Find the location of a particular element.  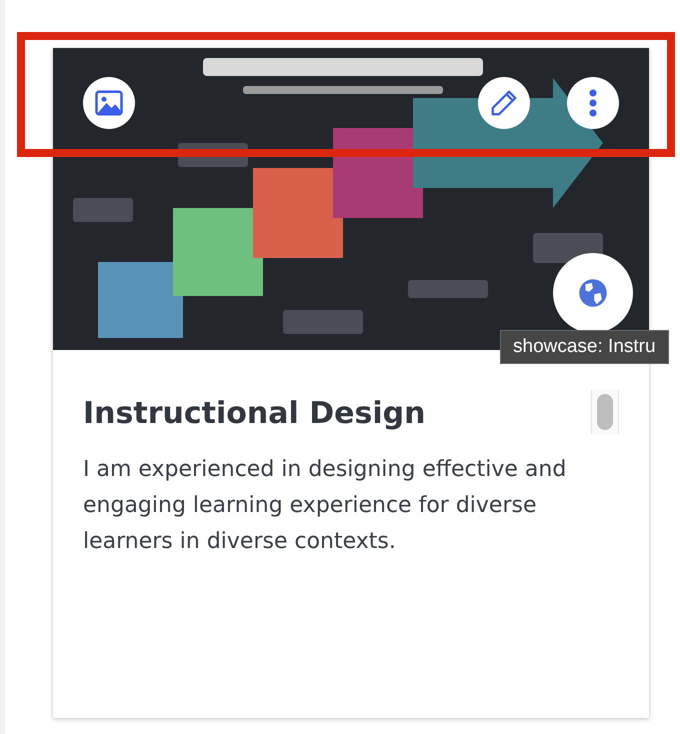

card-description: I am experienced in designing effective and engaging learning experience for diverse learners in diverse contexts. is located at coordinates (325, 506).